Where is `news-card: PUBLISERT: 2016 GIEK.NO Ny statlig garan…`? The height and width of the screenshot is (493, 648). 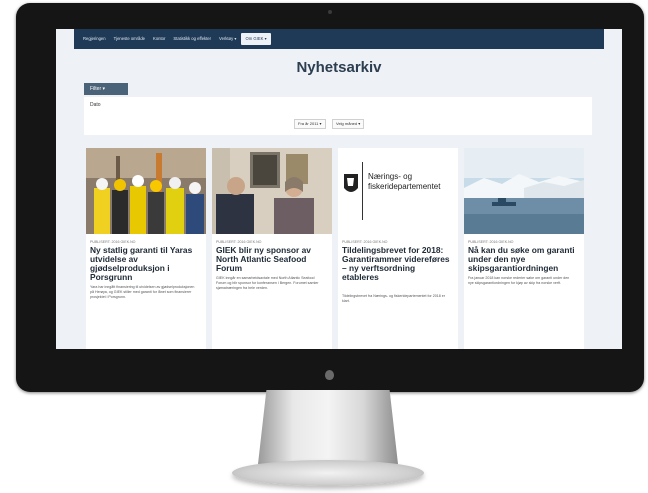 news-card: PUBLISERT: 2016 GIEK.NO Ny statlig garan… is located at coordinates (146, 248).